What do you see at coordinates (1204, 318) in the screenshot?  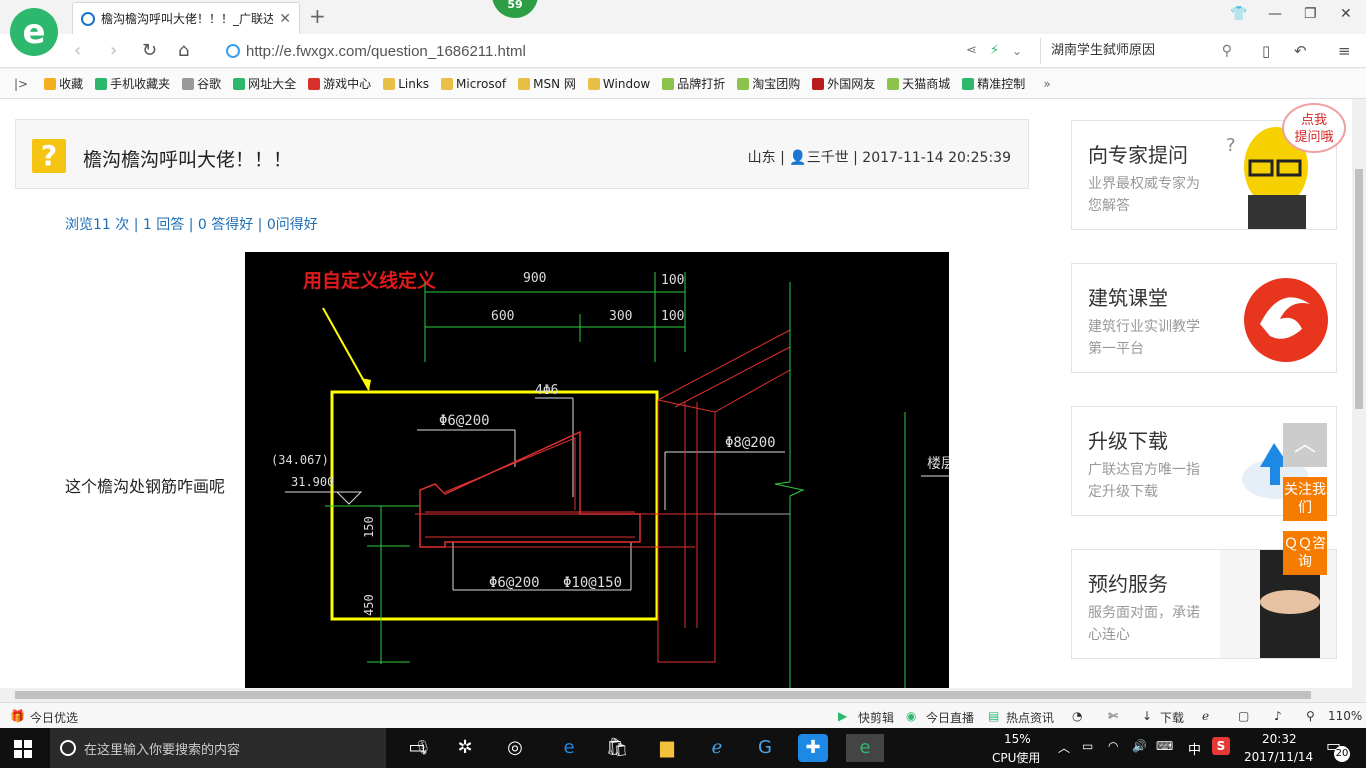 I see `sidebar-card-classroom: 建筑课堂 建筑行业实训教学第一平台` at bounding box center [1204, 318].